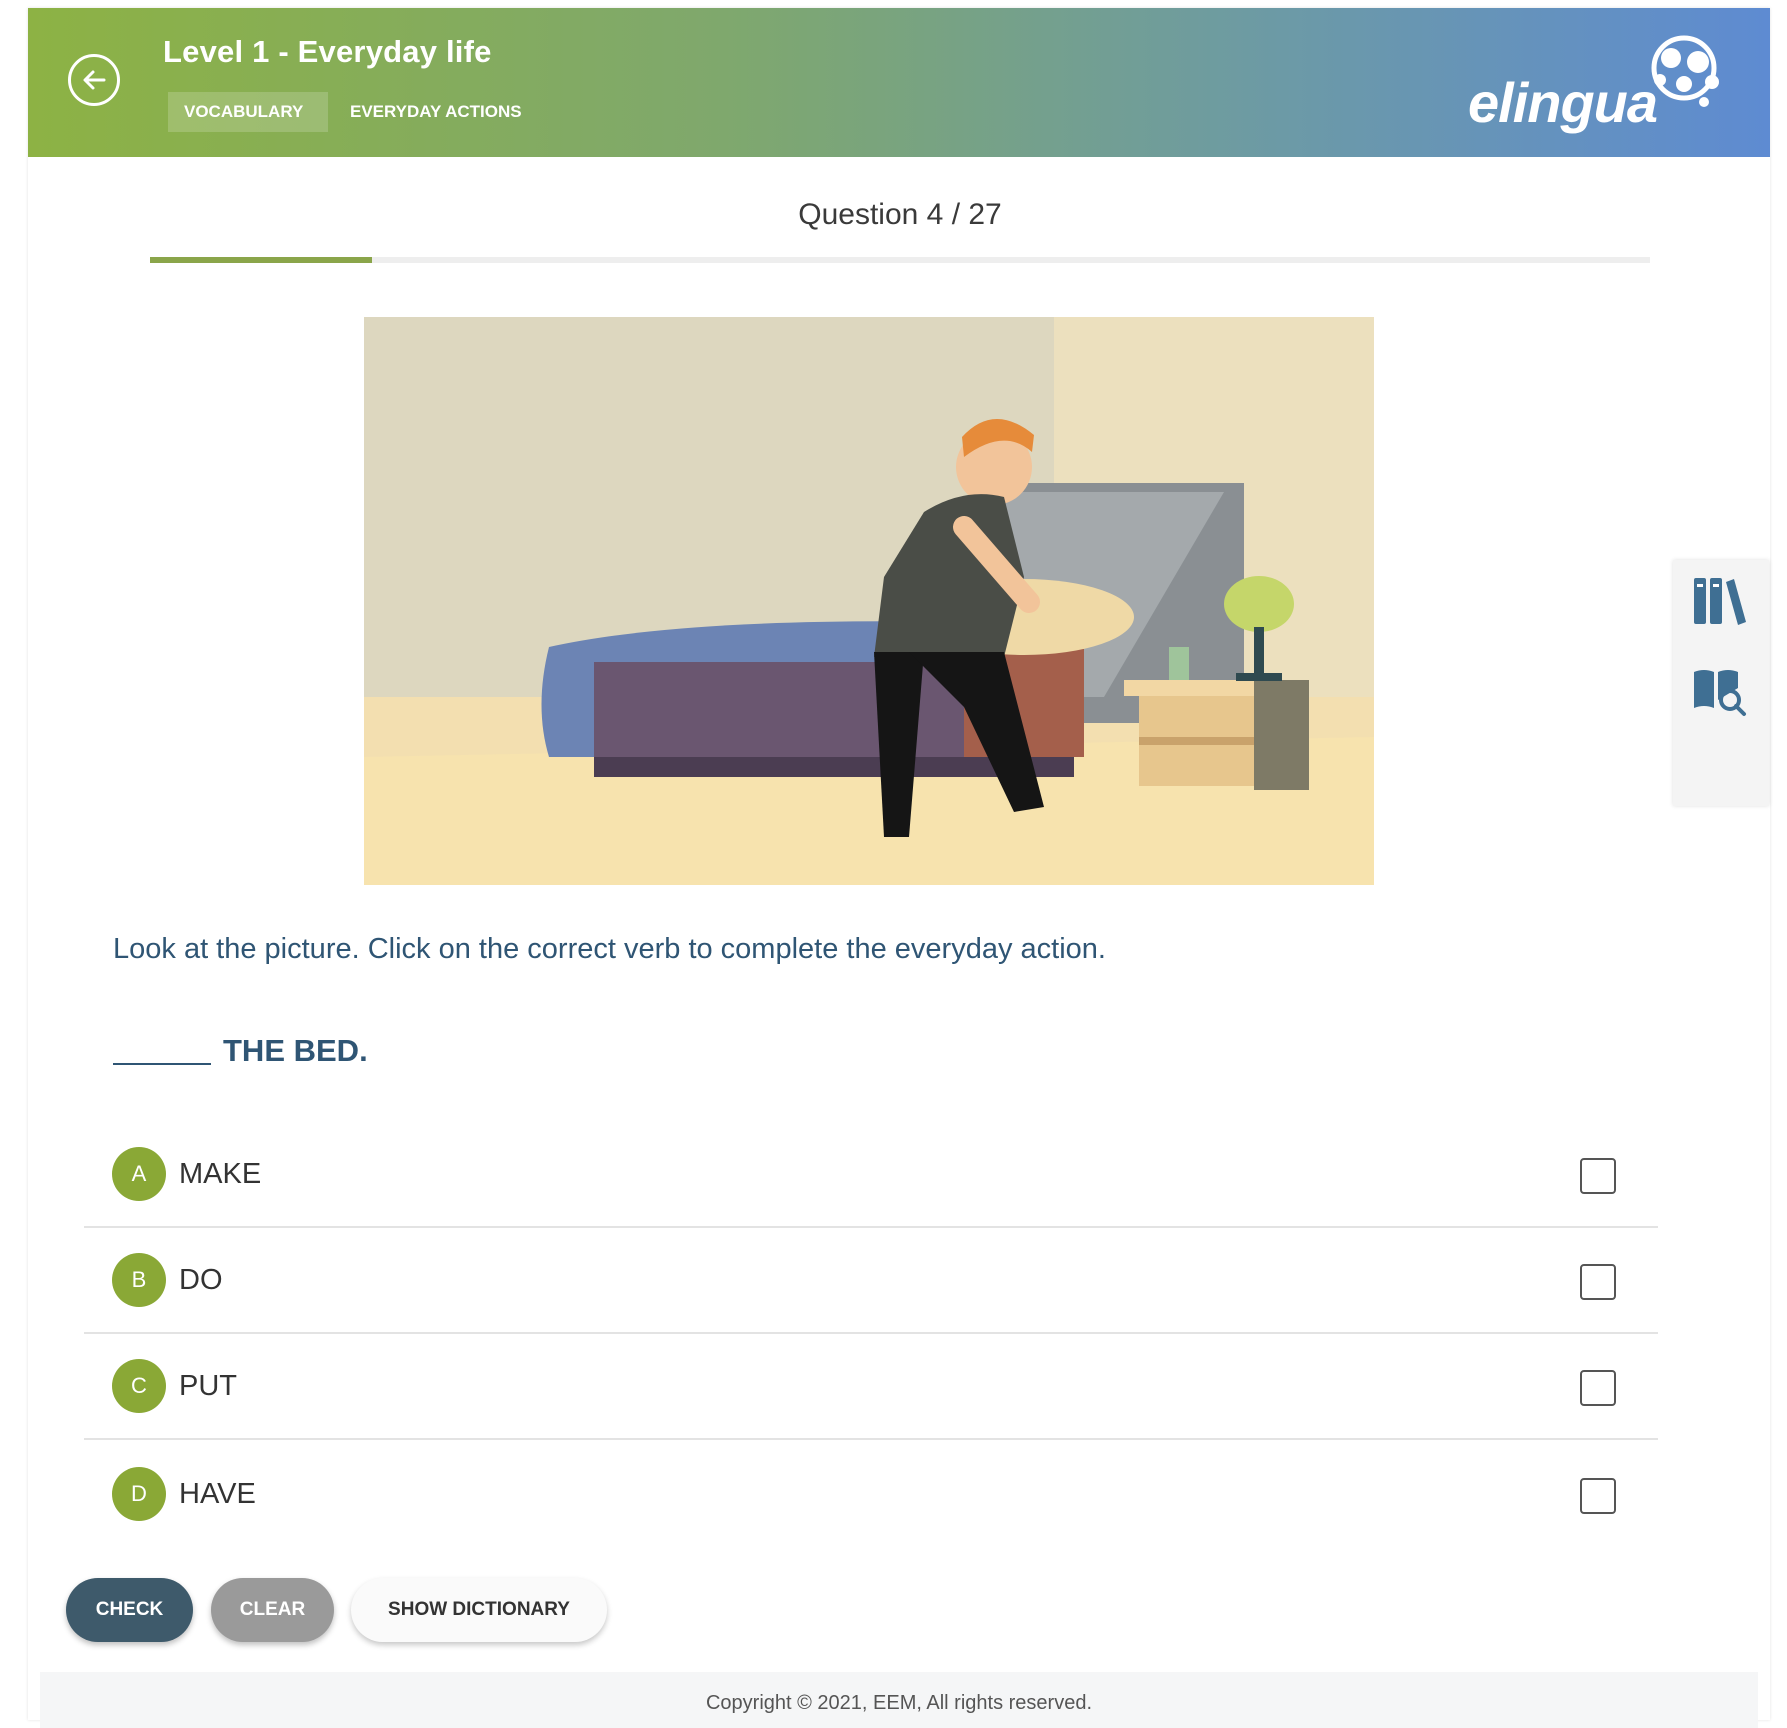 This screenshot has height=1728, width=1787. What do you see at coordinates (1563, 102) in the screenshot?
I see `logo-wordmark: elingua` at bounding box center [1563, 102].